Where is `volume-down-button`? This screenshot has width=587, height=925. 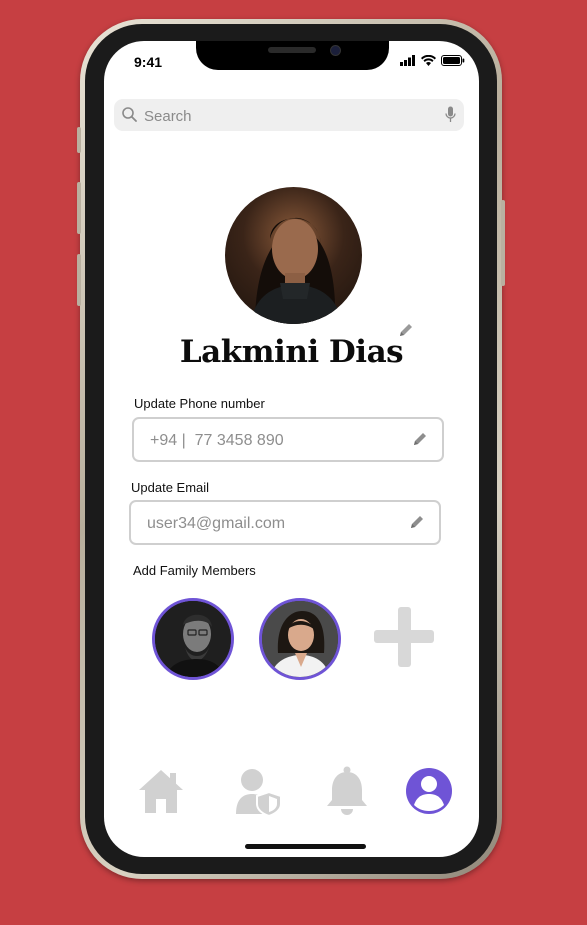 volume-down-button is located at coordinates (79, 280).